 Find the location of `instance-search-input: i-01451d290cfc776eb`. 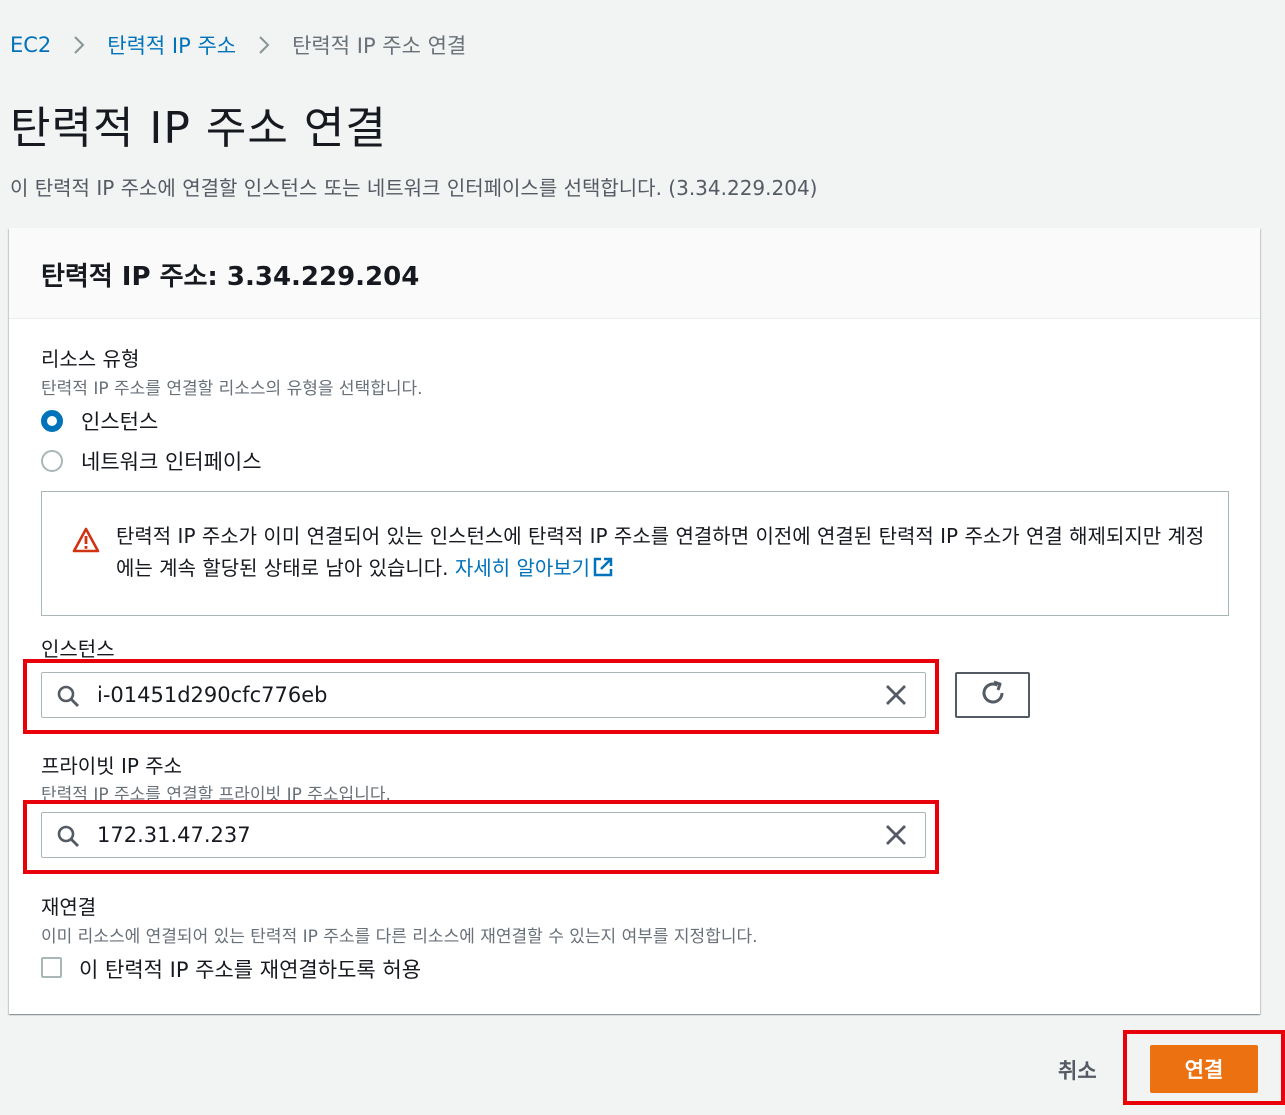

instance-search-input: i-01451d290cfc776eb is located at coordinates (483, 695).